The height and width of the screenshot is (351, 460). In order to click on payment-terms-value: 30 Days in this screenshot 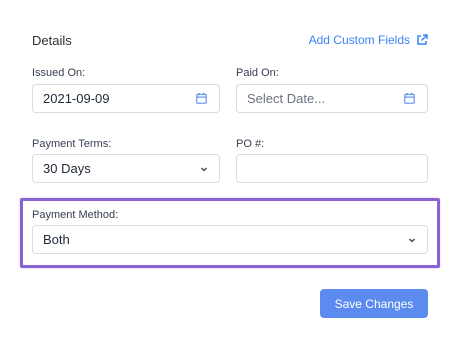, I will do `click(67, 168)`.